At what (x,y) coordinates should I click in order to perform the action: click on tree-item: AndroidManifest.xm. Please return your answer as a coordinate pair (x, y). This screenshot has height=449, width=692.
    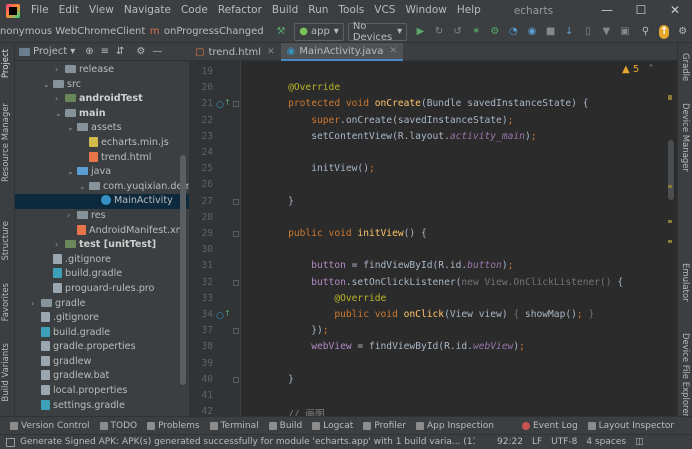
    Looking at the image, I should click on (102, 231).